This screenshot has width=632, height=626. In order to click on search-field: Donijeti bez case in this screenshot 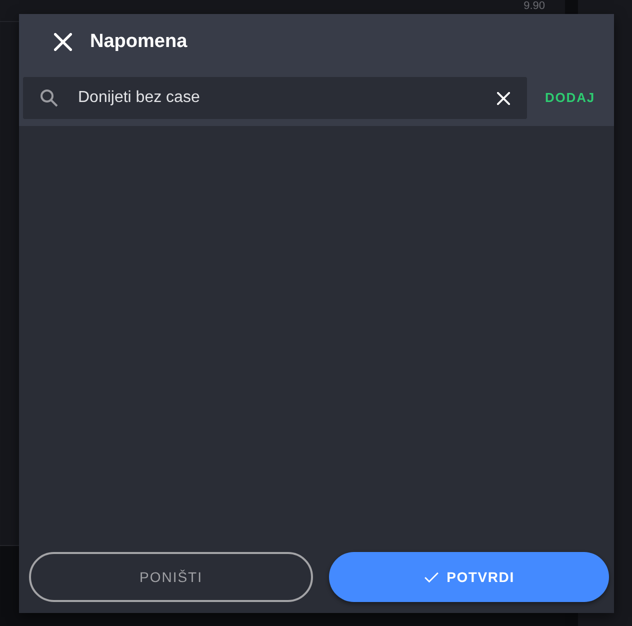, I will do `click(275, 98)`.